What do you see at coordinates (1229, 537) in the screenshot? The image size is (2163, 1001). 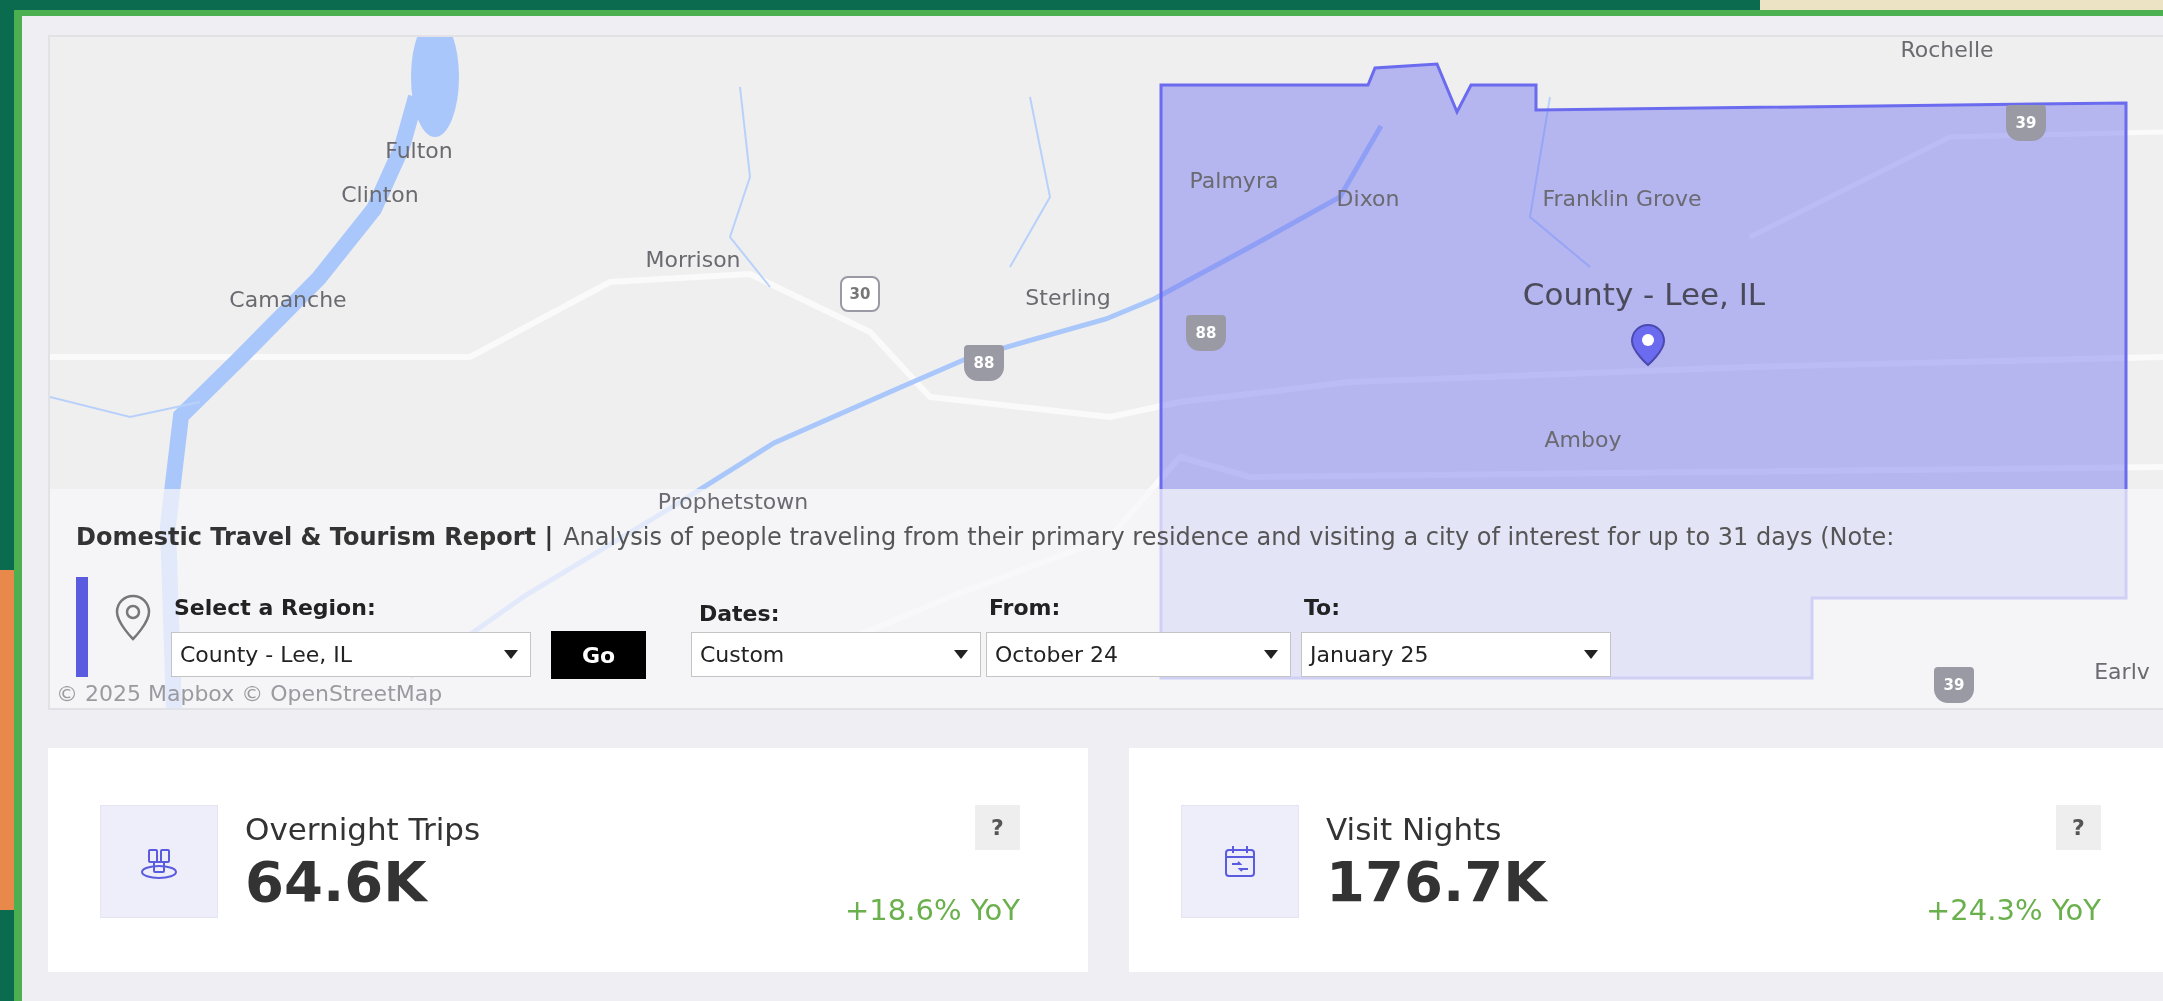 I see `report-description: Analysis of people traveling from their primary residence and visiting a city of interest for up to 31 days (Note:` at bounding box center [1229, 537].